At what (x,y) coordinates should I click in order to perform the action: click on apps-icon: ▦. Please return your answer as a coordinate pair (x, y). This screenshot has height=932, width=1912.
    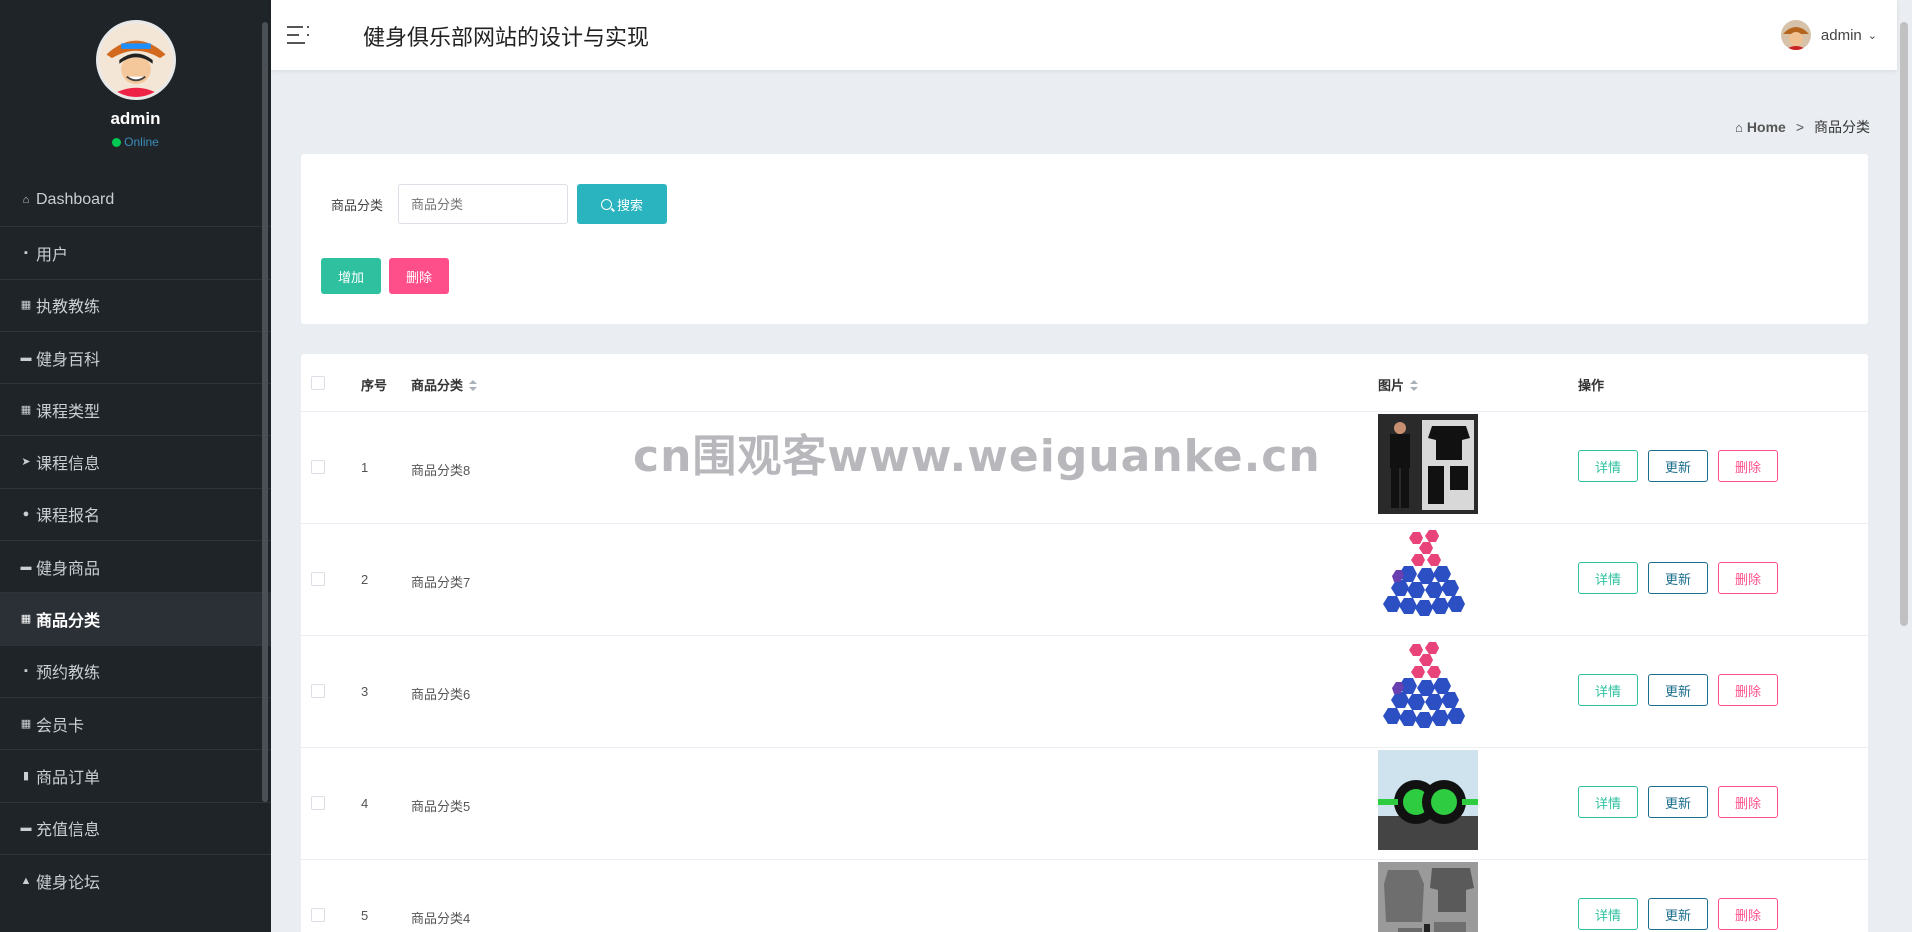
    Looking at the image, I should click on (26, 723).